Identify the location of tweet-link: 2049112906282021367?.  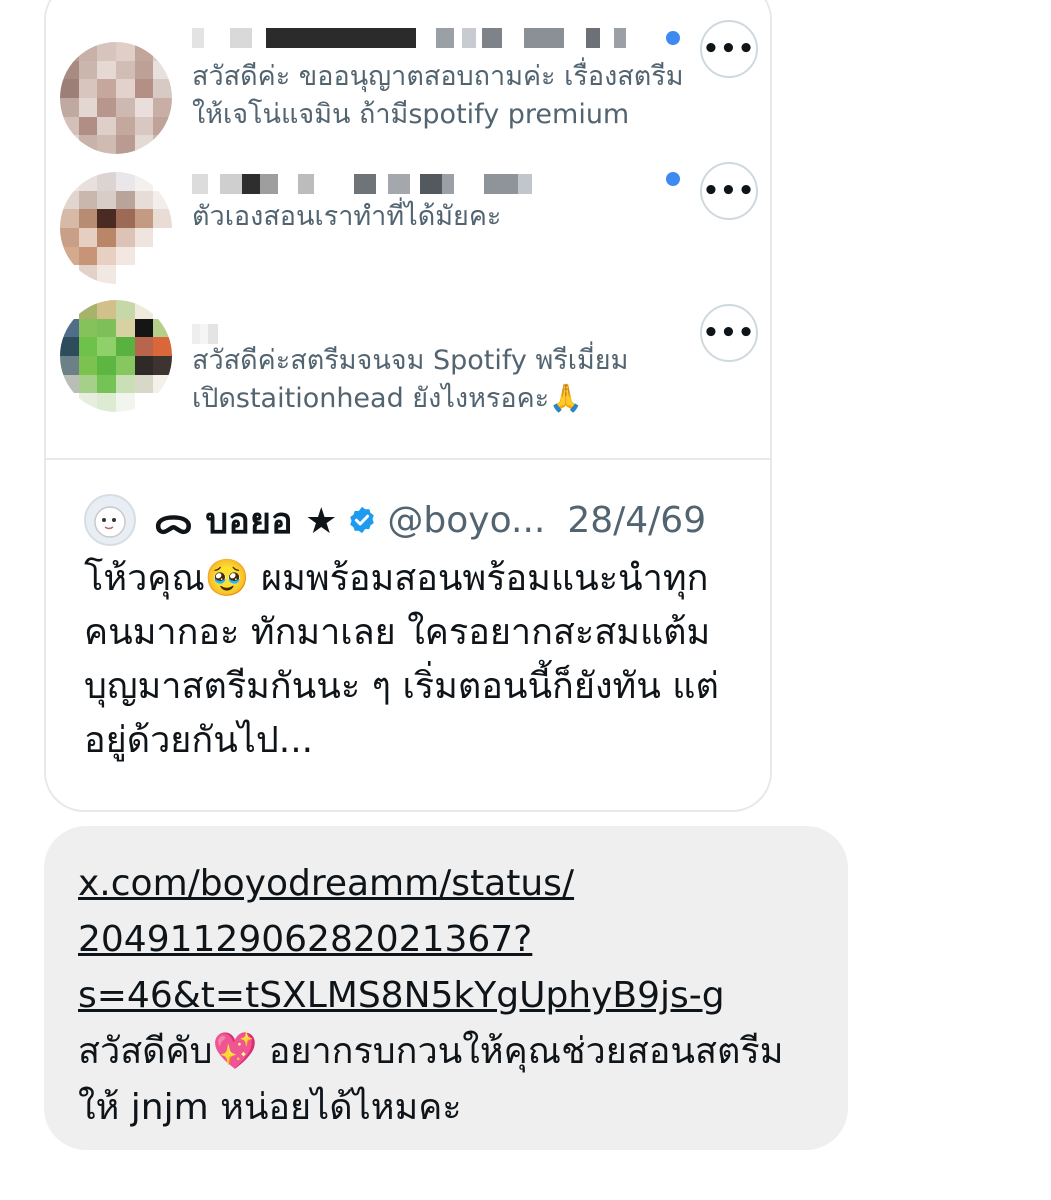
(446, 940).